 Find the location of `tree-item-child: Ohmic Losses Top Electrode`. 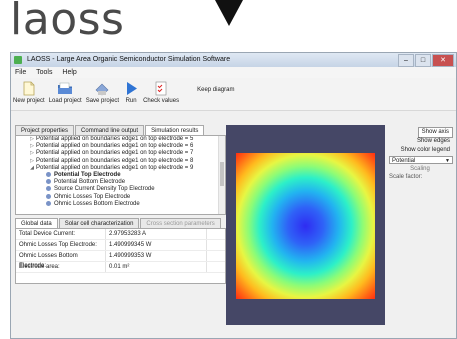

tree-item-child: Ohmic Losses Top Electrode is located at coordinates (120, 197).